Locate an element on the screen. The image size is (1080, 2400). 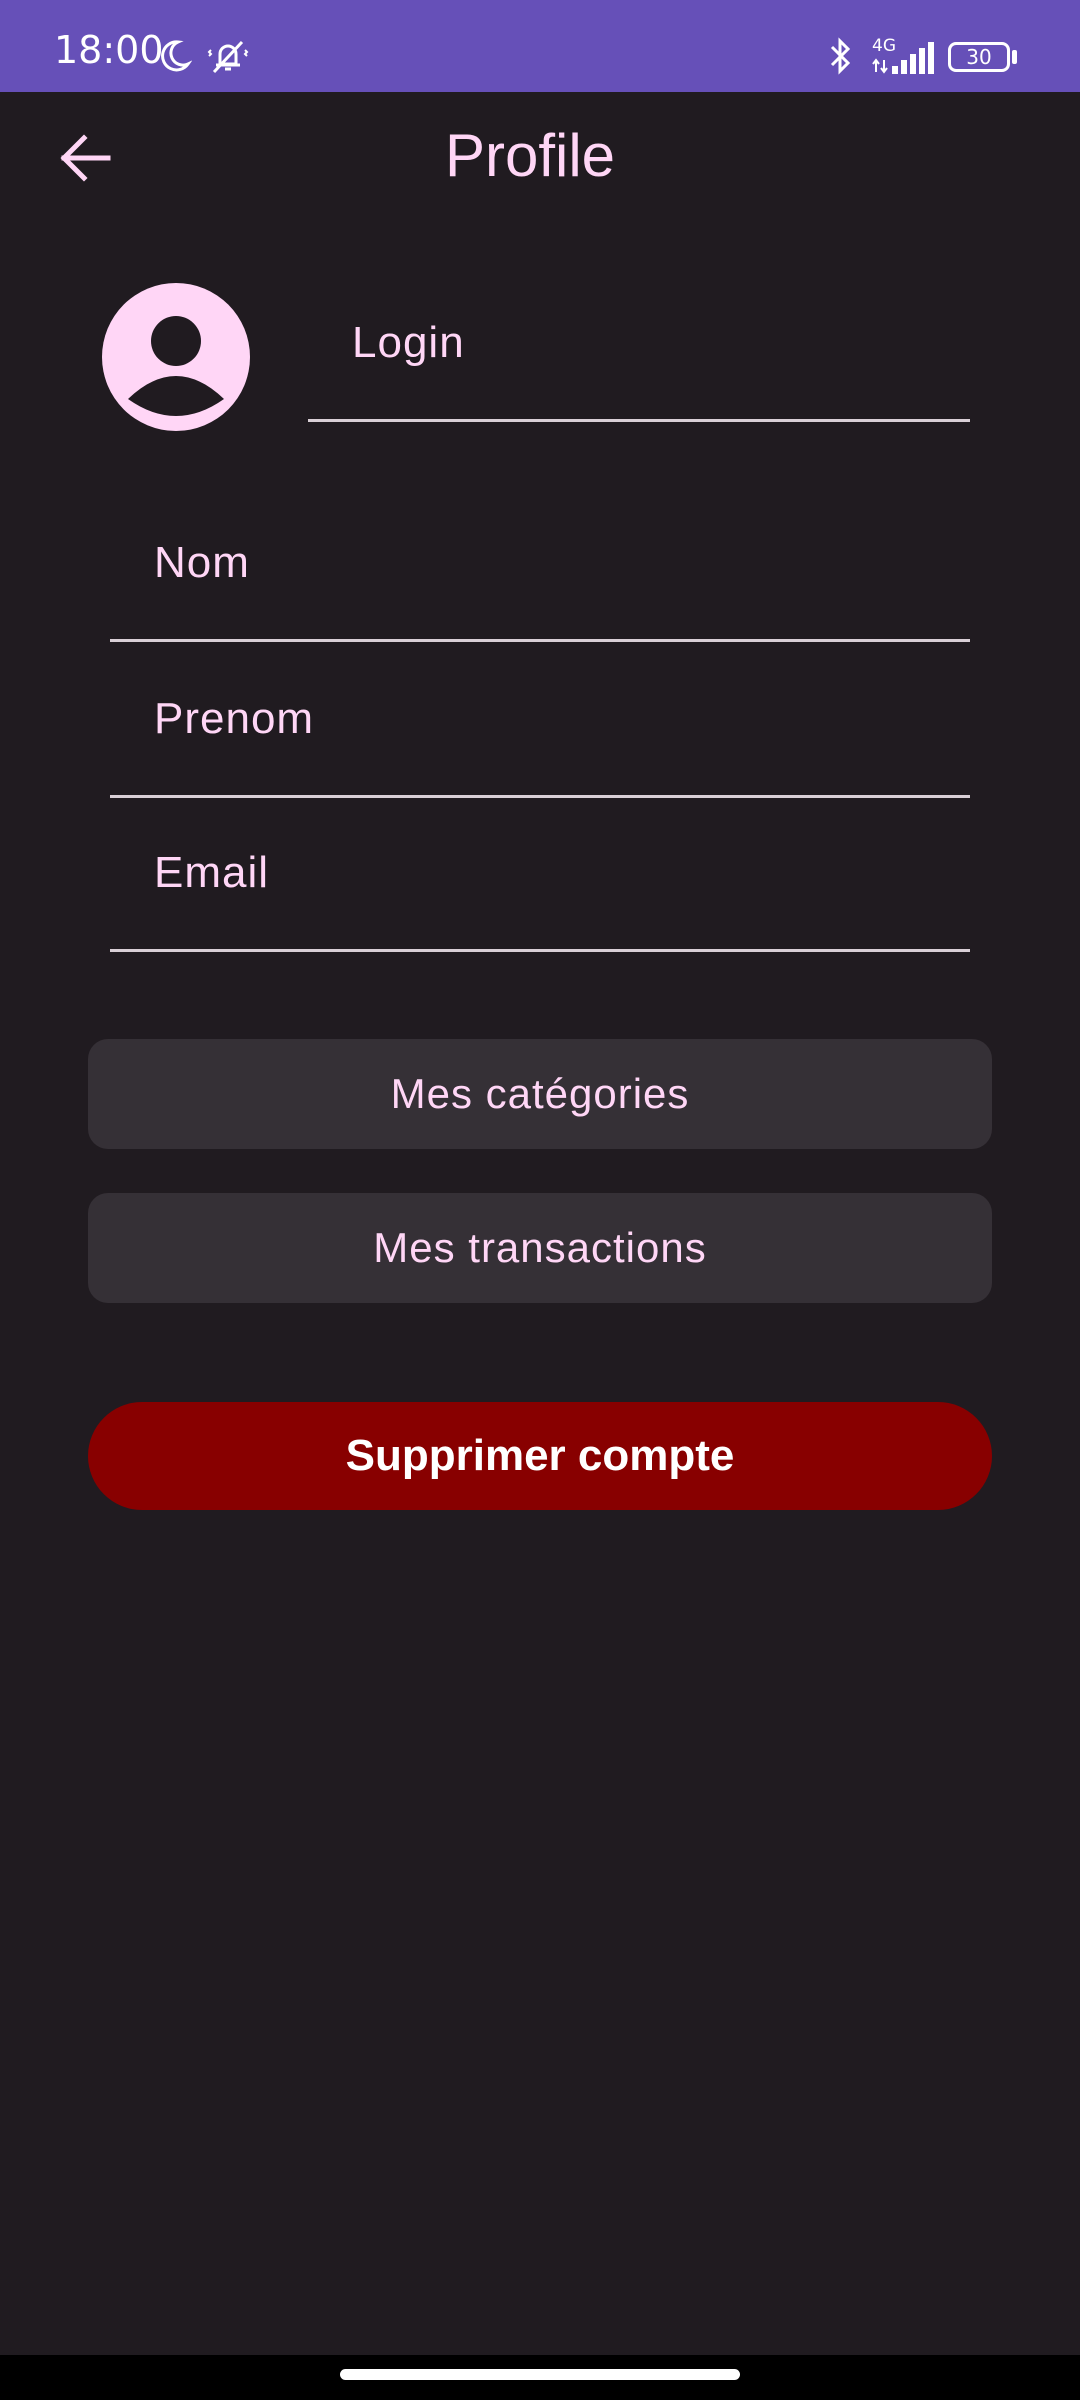
avatar is located at coordinates (176, 357).